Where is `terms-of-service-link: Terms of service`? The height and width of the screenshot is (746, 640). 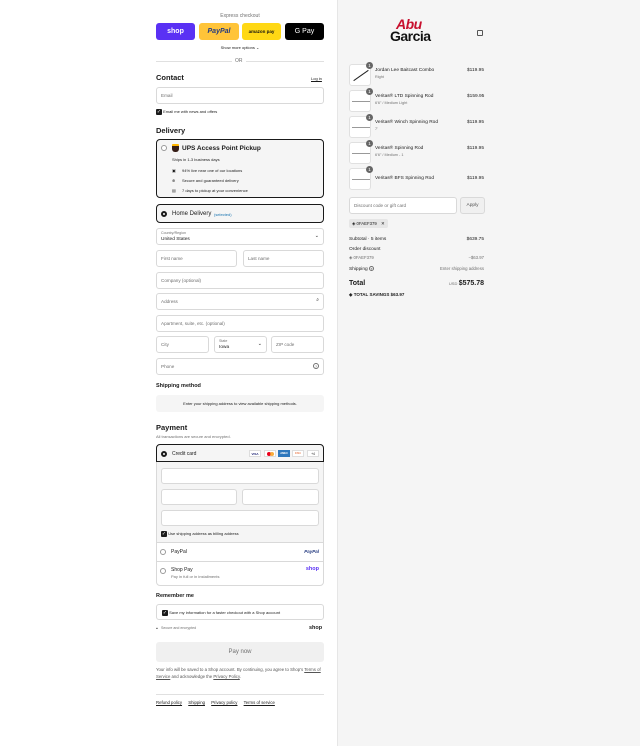
terms-of-service-link: Terms of service is located at coordinates (259, 702).